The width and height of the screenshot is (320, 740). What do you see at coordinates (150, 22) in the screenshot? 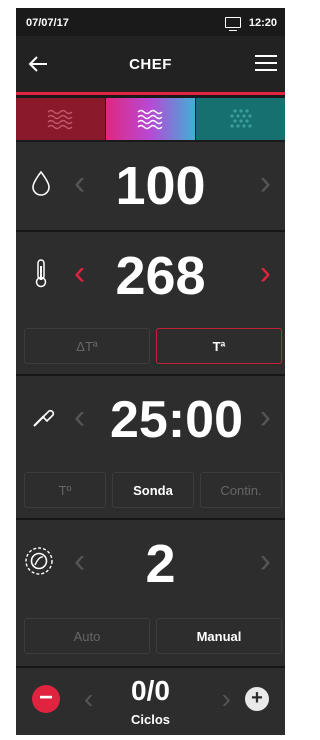
I see `status-bar: 07/07/17 12:20` at bounding box center [150, 22].